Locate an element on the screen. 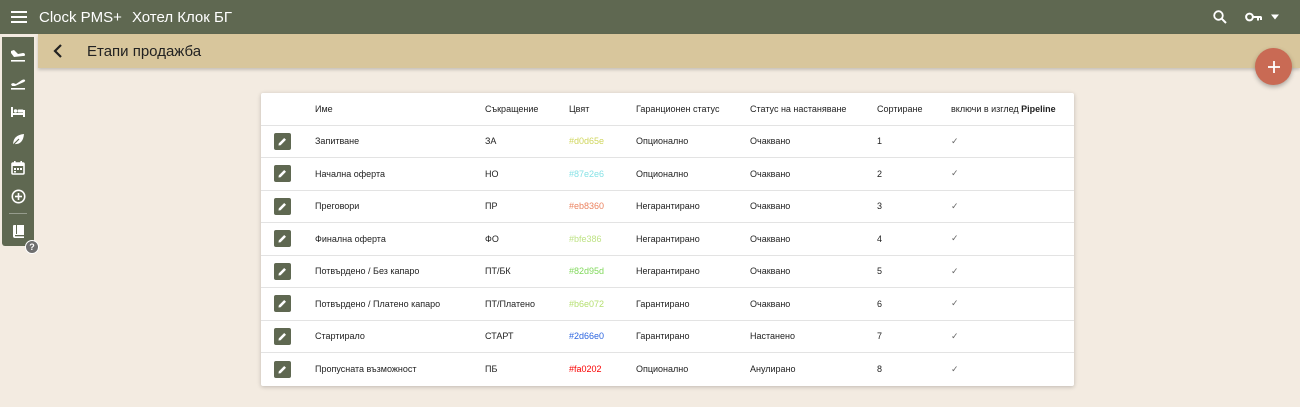  app-name: Clock PMS+ is located at coordinates (80, 17).